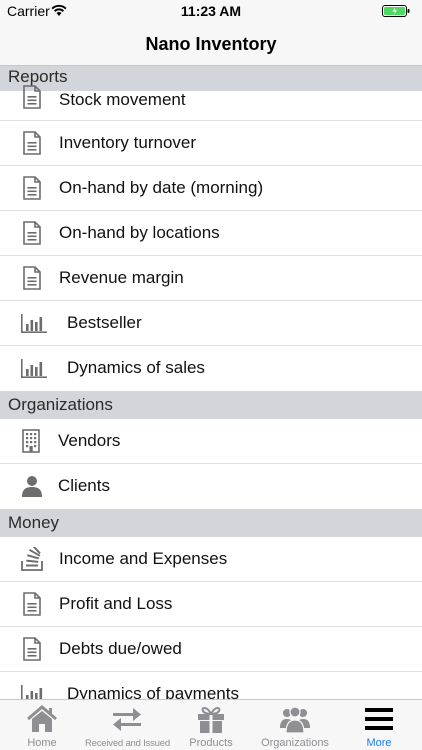 This screenshot has height=750, width=422. I want to click on list-item-profit-and-loss: Profit and Loss, so click(211, 604).